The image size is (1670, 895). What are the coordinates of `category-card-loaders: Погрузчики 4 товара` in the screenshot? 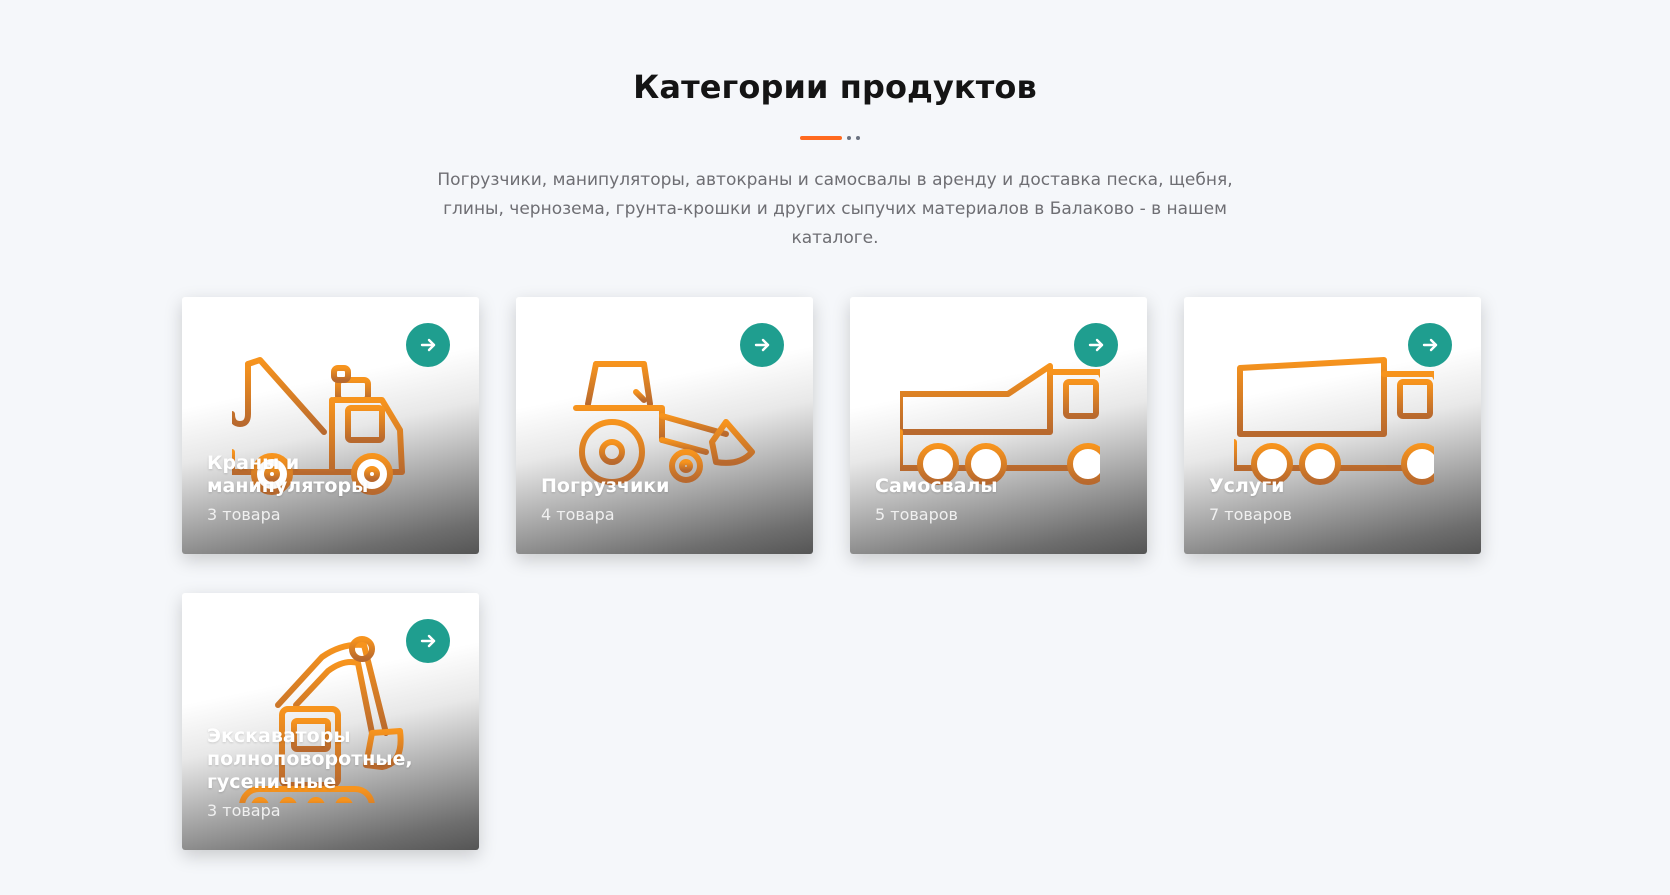 It's located at (664, 425).